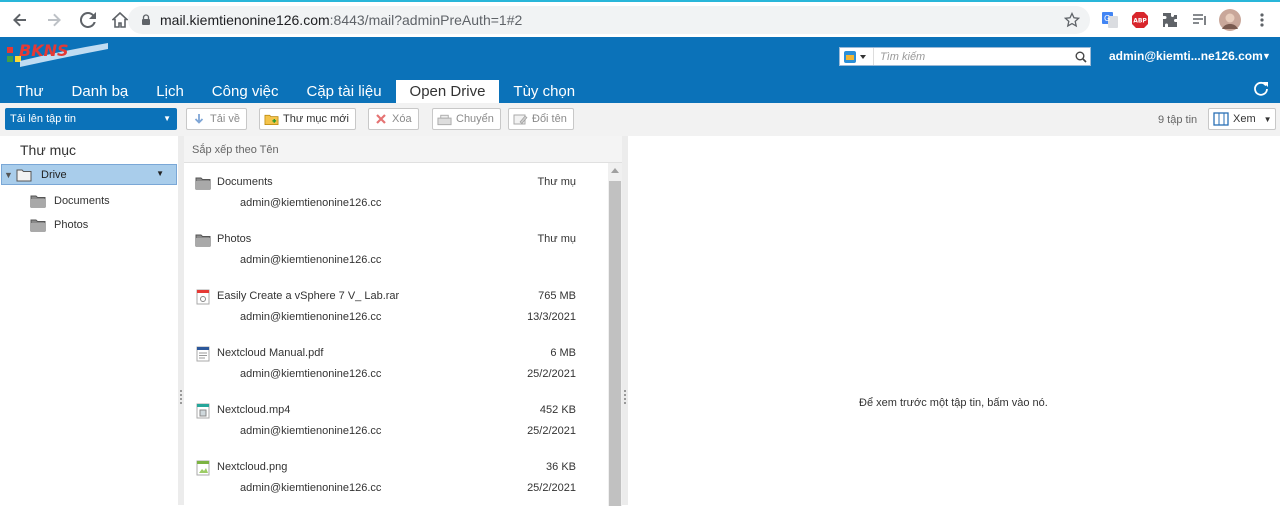 Image resolution: width=1280 pixels, height=506 pixels. I want to click on sort-by-name-header: Sắp xếp theo Tên, so click(235, 150).